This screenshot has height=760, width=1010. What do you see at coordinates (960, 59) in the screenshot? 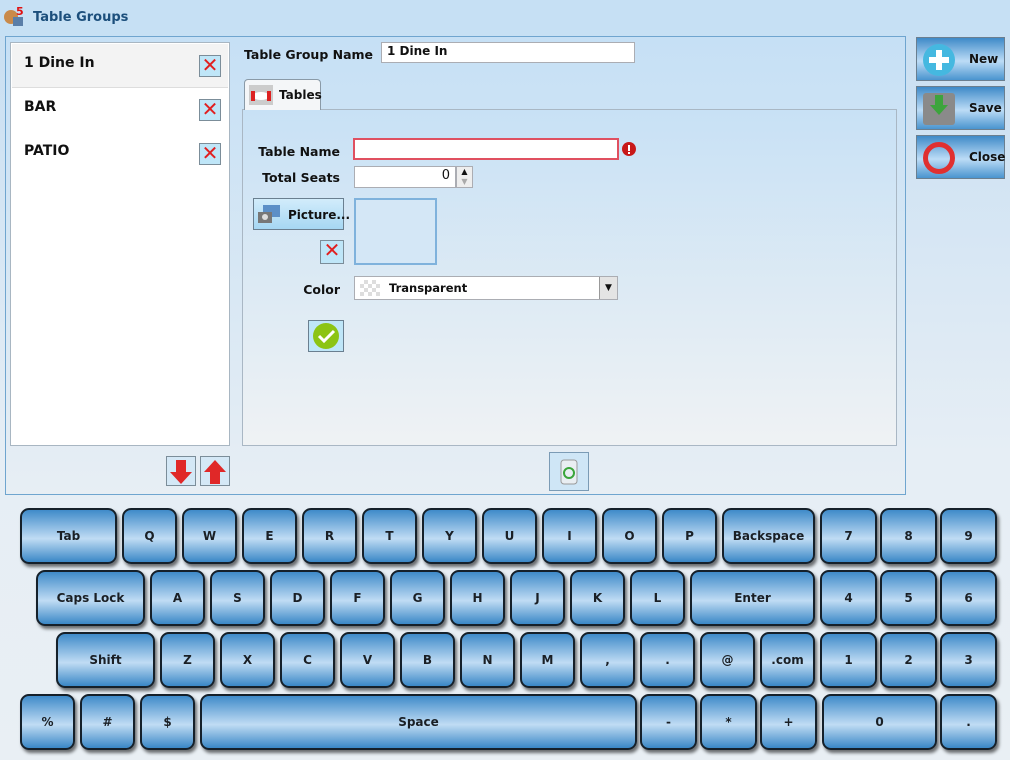
I see `new-button: New` at bounding box center [960, 59].